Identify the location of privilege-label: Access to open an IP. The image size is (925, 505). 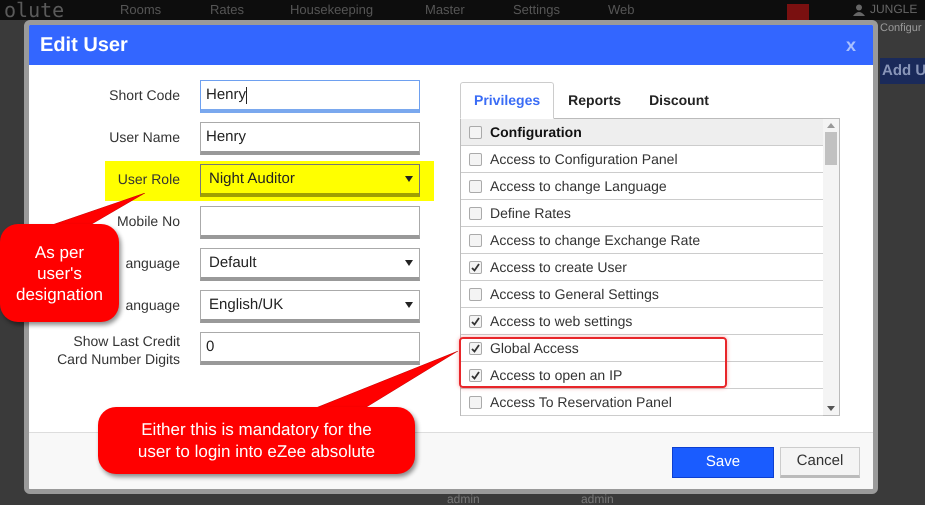
(556, 375).